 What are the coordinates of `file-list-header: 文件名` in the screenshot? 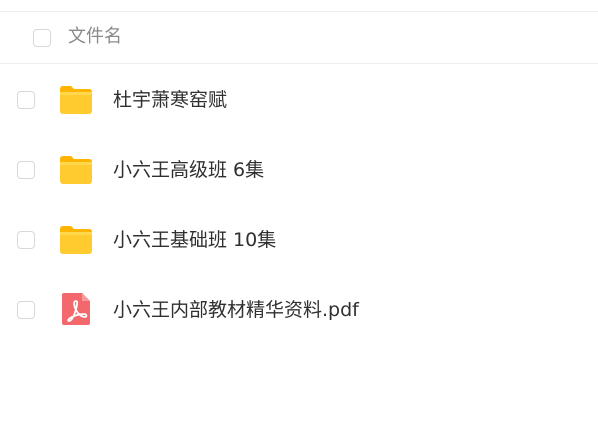 It's located at (299, 37).